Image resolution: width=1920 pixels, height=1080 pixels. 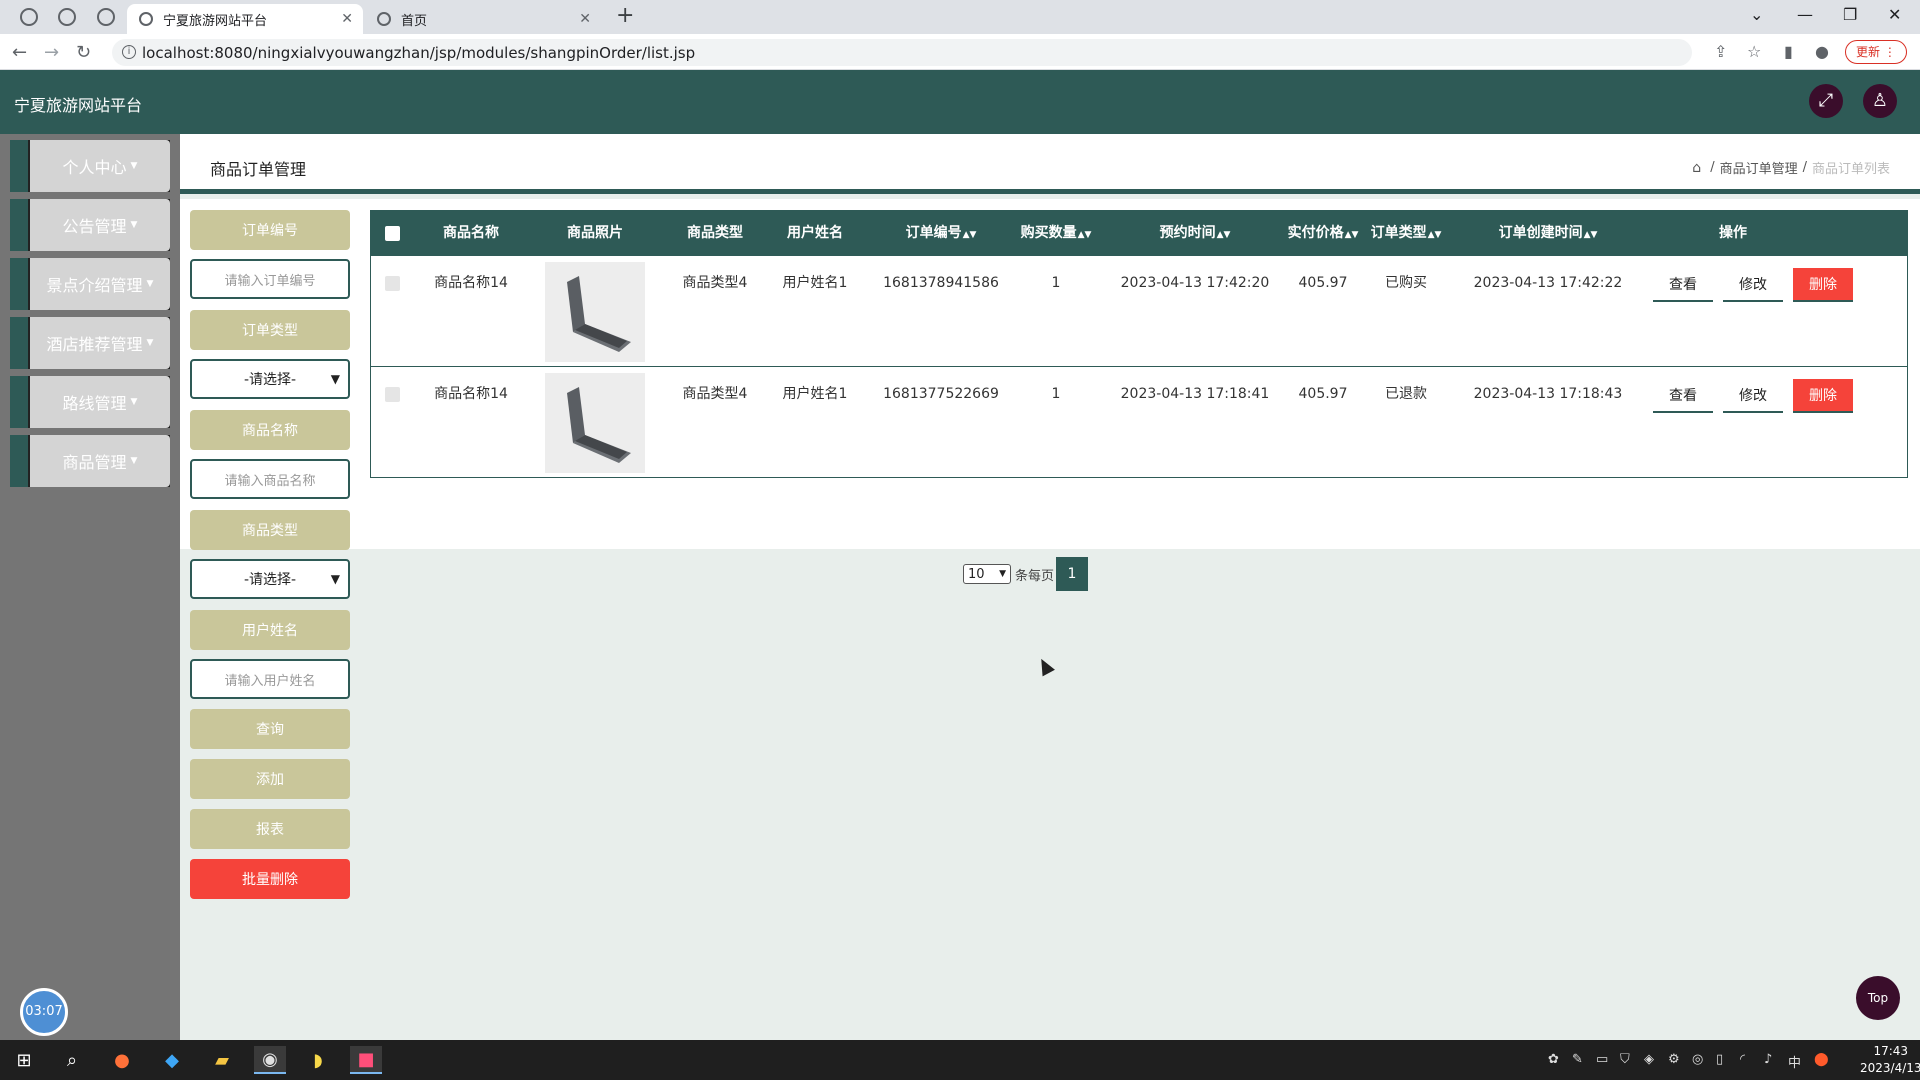 What do you see at coordinates (1674, 1059) in the screenshot?
I see `tray-app-icon: ⚙` at bounding box center [1674, 1059].